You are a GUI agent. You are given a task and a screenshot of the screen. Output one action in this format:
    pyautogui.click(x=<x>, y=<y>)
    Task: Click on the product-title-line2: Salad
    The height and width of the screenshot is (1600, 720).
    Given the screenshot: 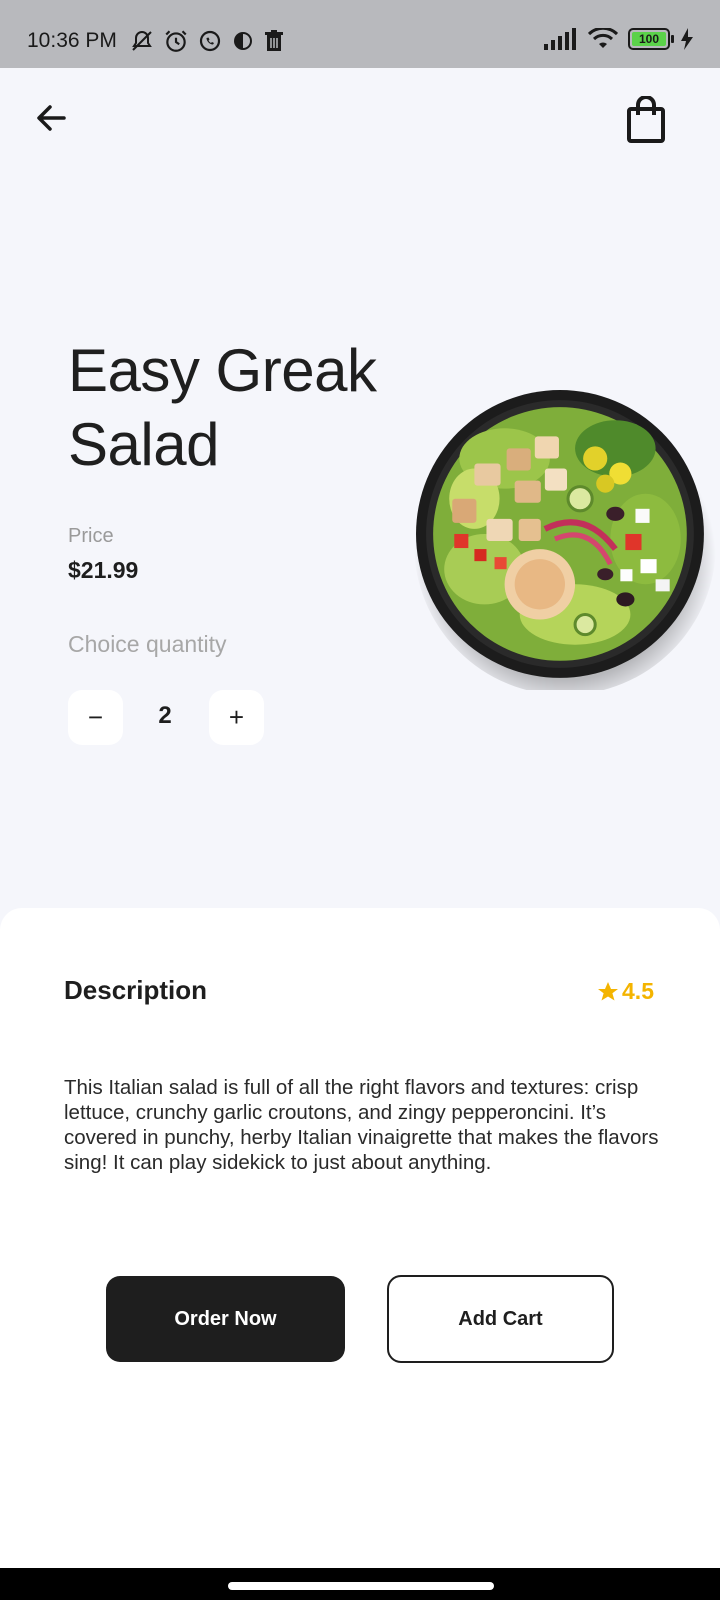 What is the action you would take?
    pyautogui.click(x=143, y=444)
    